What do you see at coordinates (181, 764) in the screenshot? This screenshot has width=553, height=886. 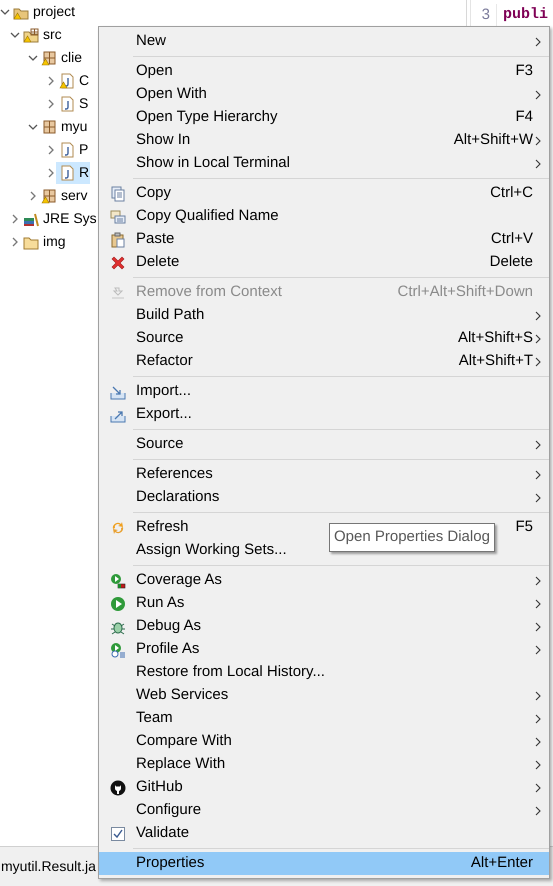 I see `menu-item: Replace With` at bounding box center [181, 764].